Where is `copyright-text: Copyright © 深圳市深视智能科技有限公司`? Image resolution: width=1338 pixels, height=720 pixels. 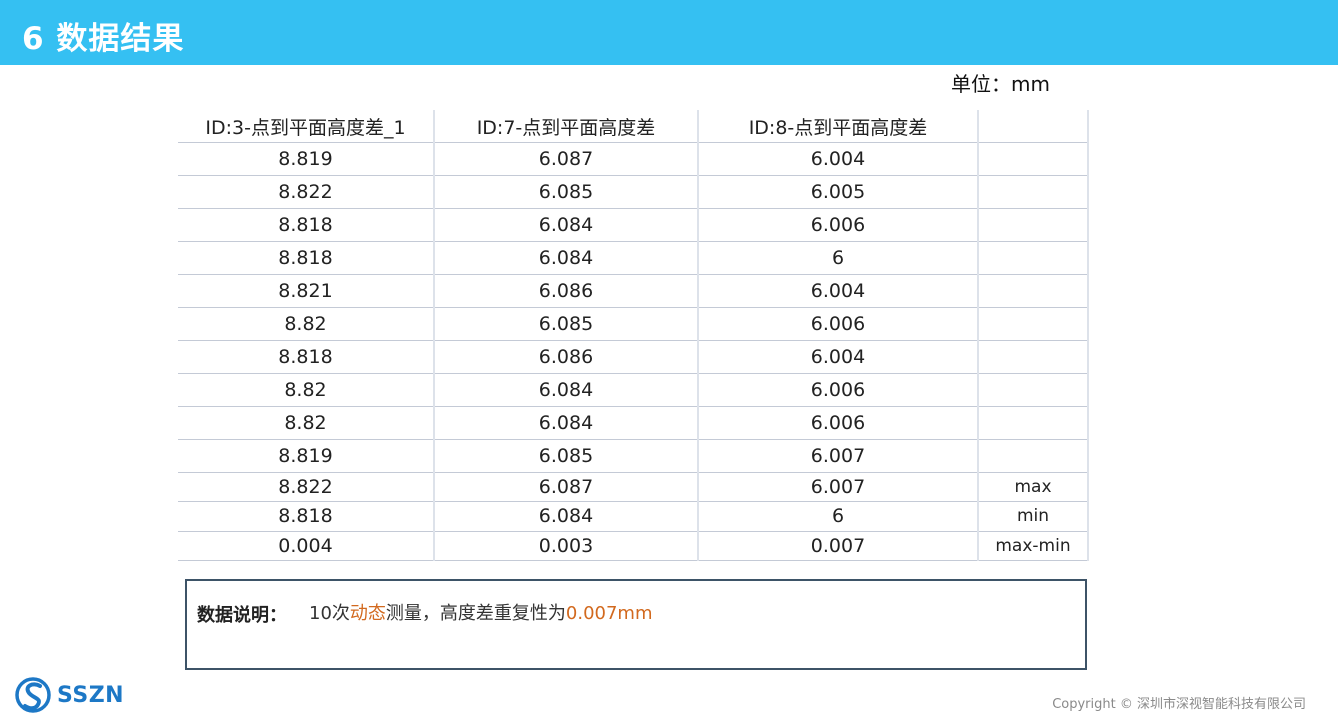 copyright-text: Copyright © 深圳市深视智能科技有限公司 is located at coordinates (1179, 704).